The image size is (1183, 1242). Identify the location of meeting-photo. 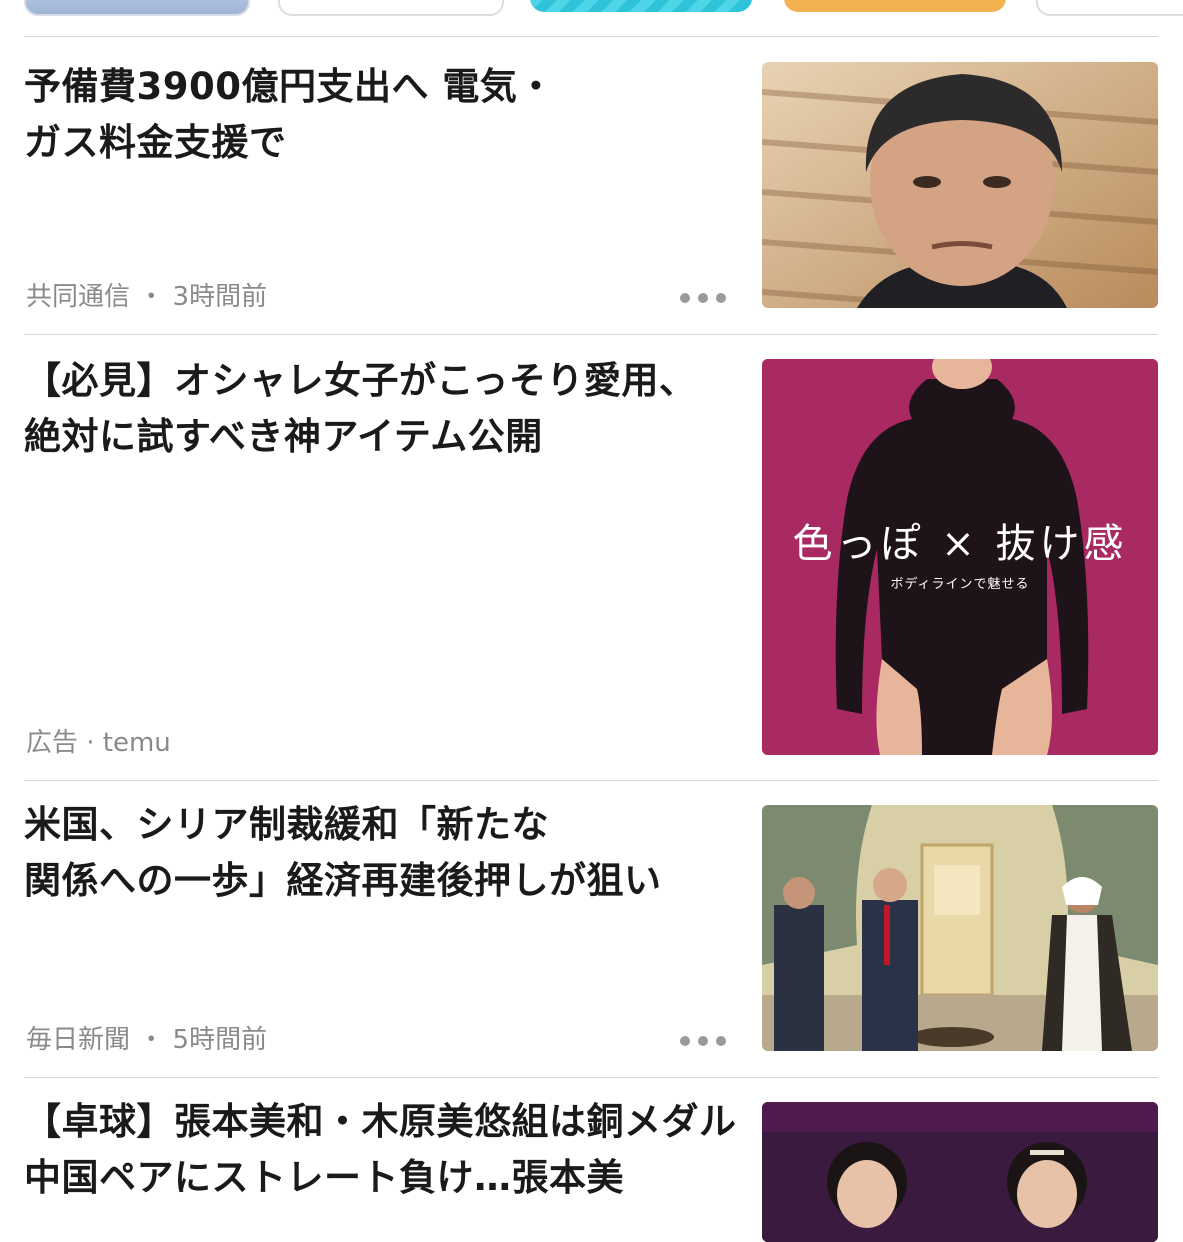
(960, 928).